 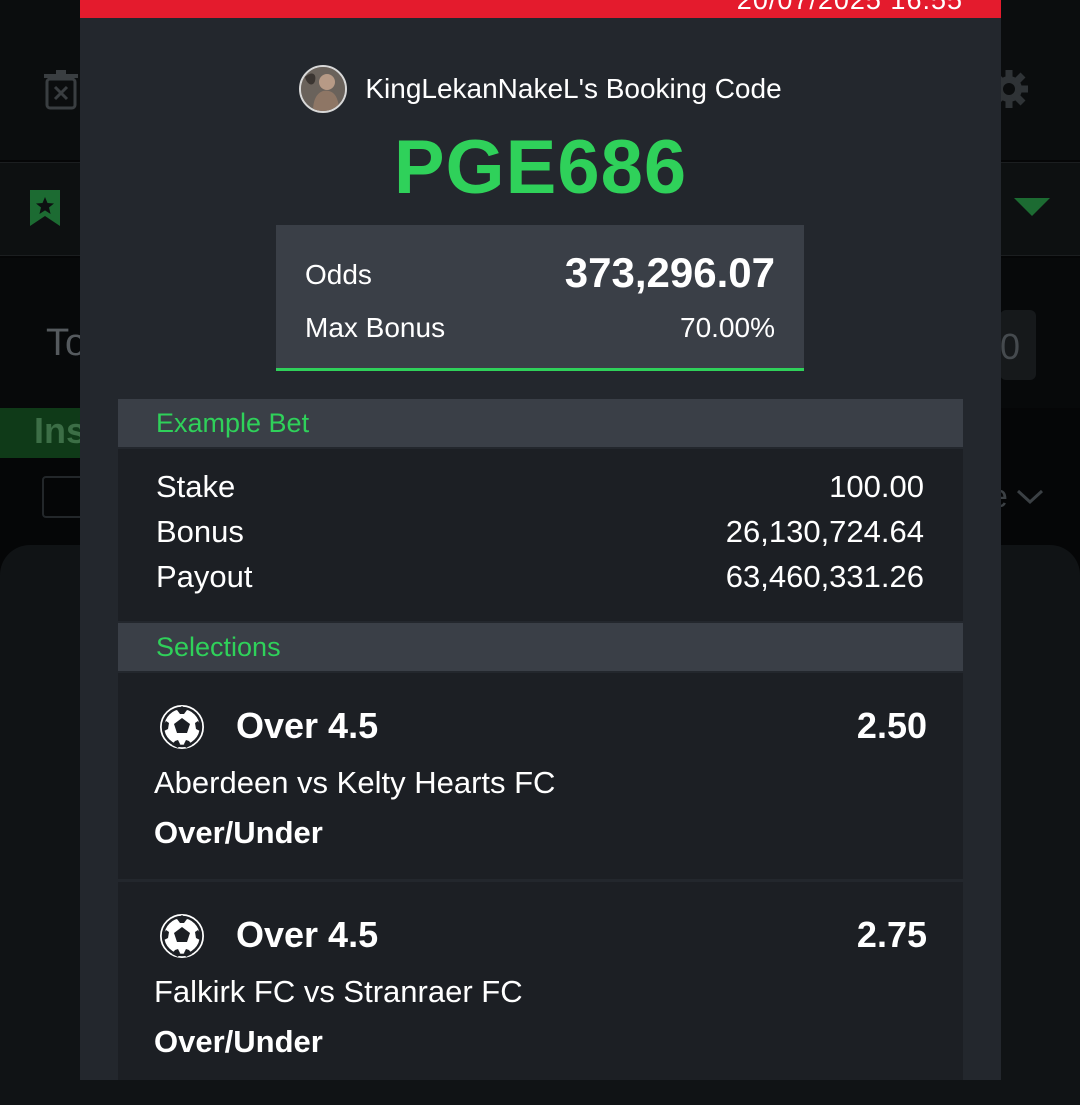 I want to click on selection-match: Falkirk FC vs Stranraer FC, so click(x=338, y=991).